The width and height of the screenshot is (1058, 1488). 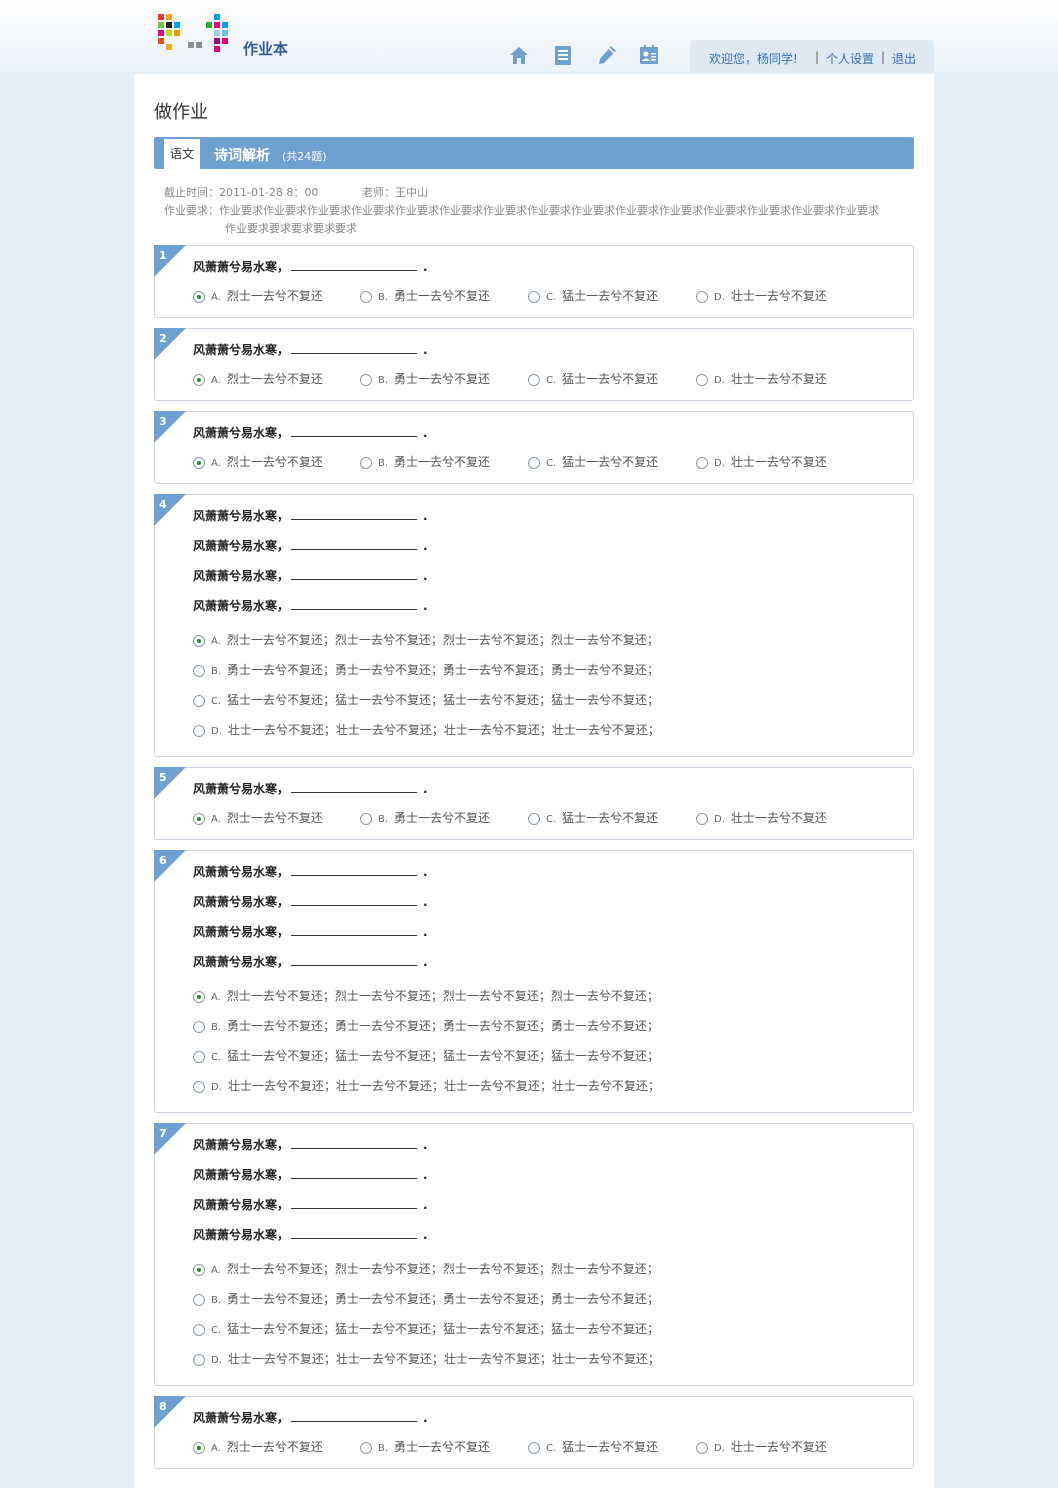 What do you see at coordinates (191, 210) in the screenshot?
I see `requirement-label: 作业要求：` at bounding box center [191, 210].